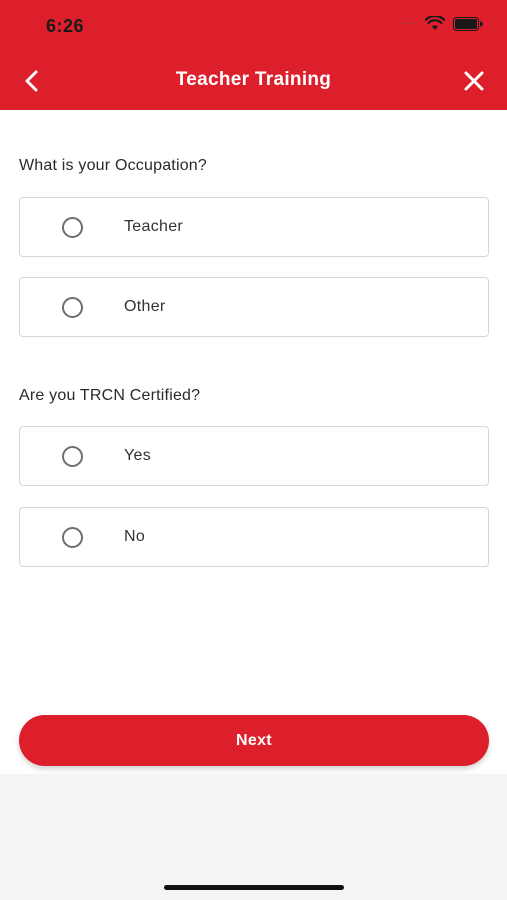  I want to click on option-label: Other, so click(145, 306).